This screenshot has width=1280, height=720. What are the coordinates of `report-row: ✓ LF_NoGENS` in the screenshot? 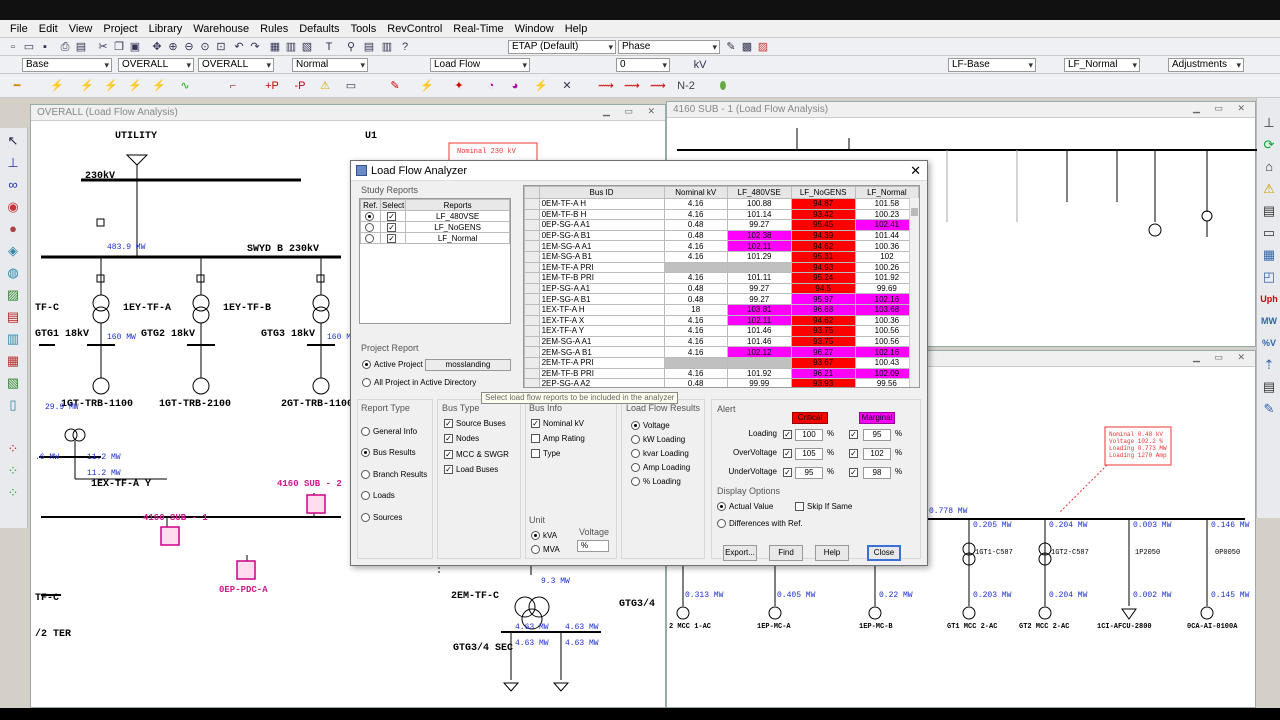 It's located at (435, 227).